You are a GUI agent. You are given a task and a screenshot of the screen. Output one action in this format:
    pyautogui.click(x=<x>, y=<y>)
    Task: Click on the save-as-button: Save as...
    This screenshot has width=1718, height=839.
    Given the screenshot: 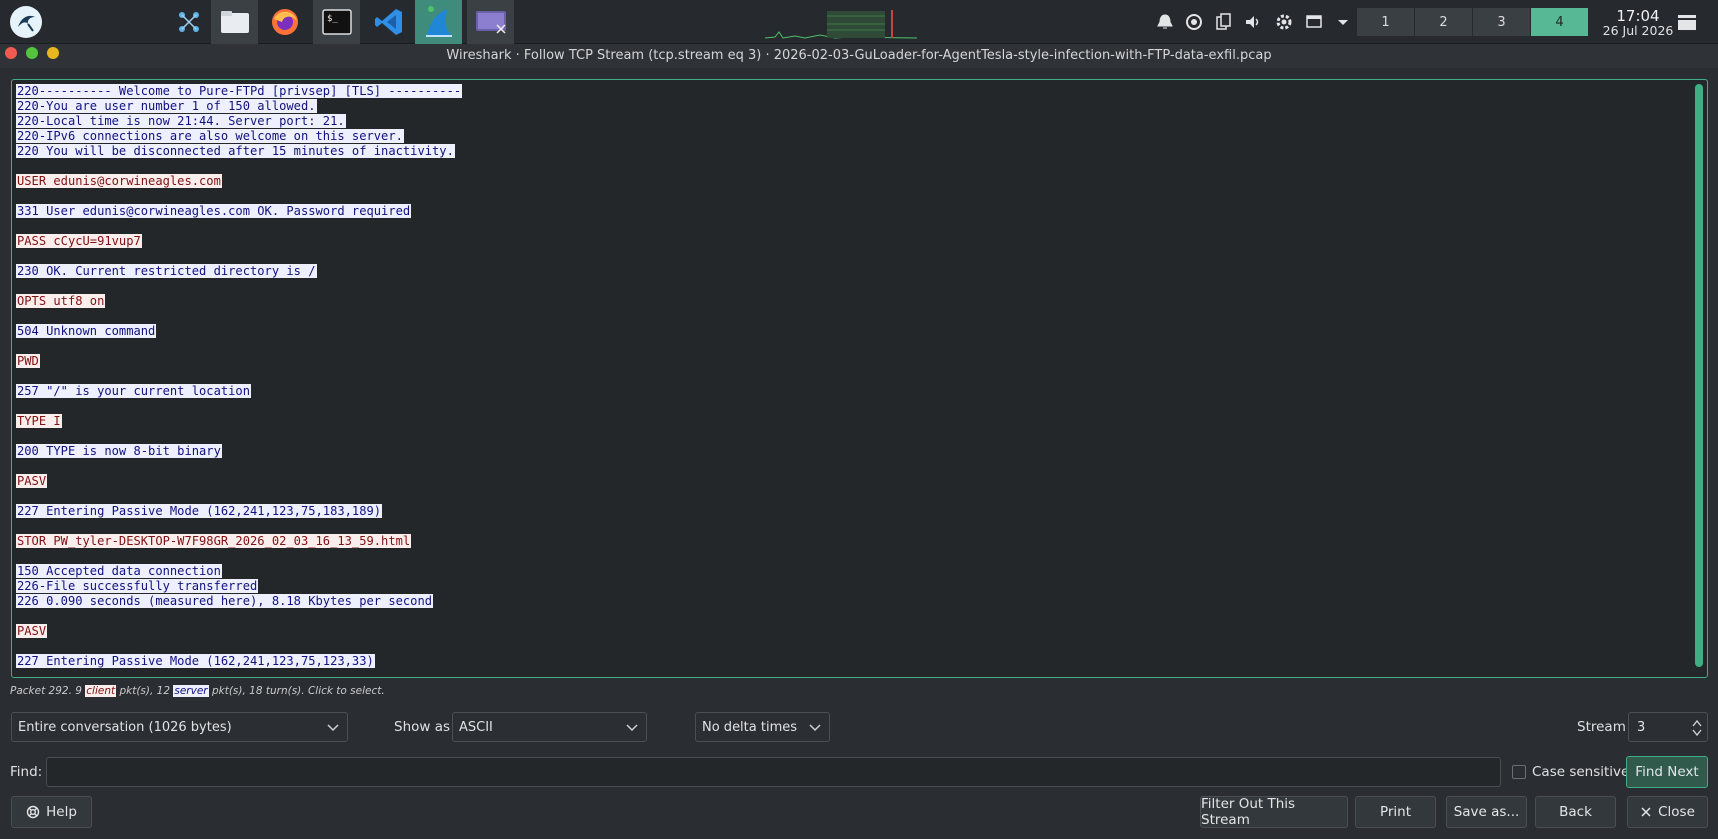 What is the action you would take?
    pyautogui.click(x=1486, y=812)
    